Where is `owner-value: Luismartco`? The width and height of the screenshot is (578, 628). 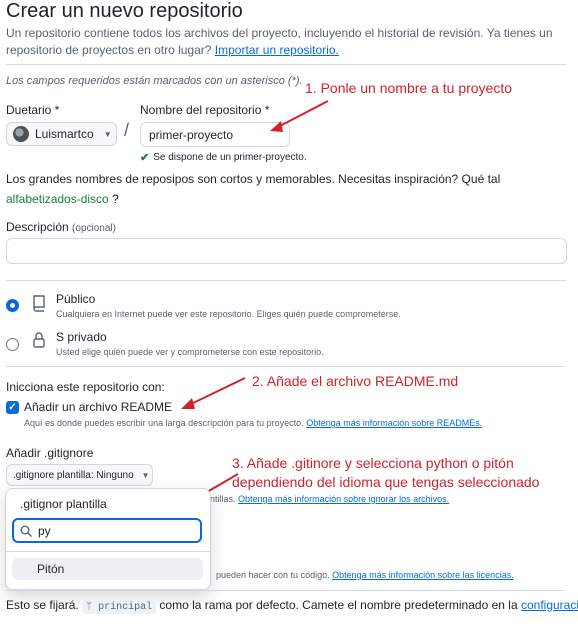
owner-value: Luismartco is located at coordinates (64, 134).